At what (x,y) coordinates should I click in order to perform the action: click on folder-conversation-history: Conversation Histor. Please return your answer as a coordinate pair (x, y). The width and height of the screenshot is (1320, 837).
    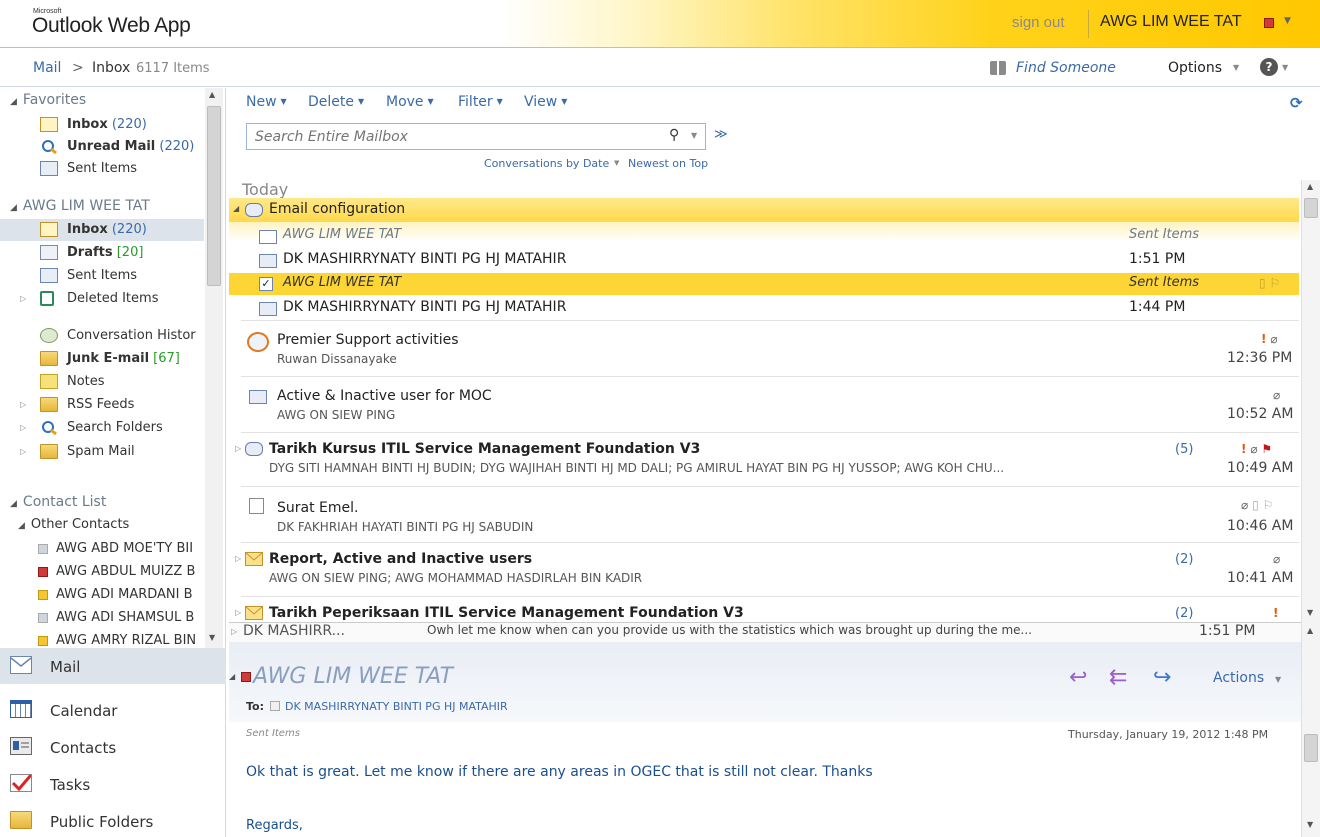
    Looking at the image, I should click on (102, 336).